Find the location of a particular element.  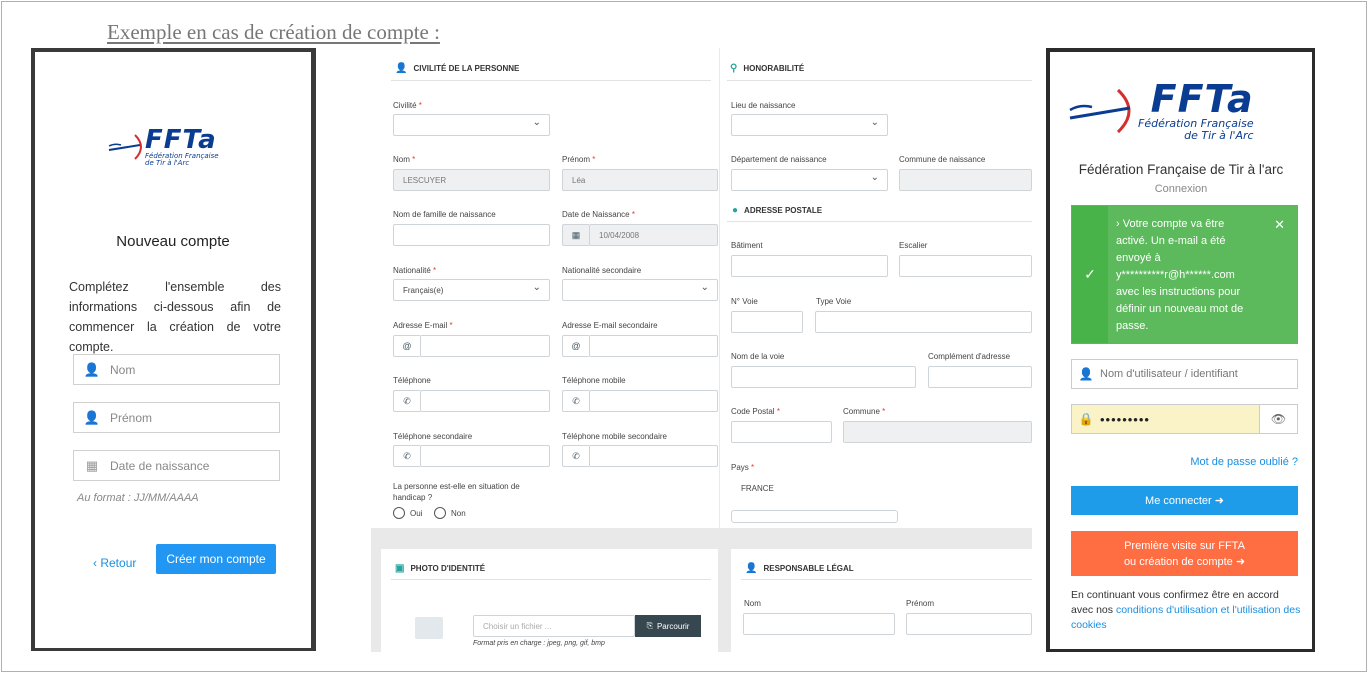

date-naissance-input: 10/04/2008 is located at coordinates (653, 235).